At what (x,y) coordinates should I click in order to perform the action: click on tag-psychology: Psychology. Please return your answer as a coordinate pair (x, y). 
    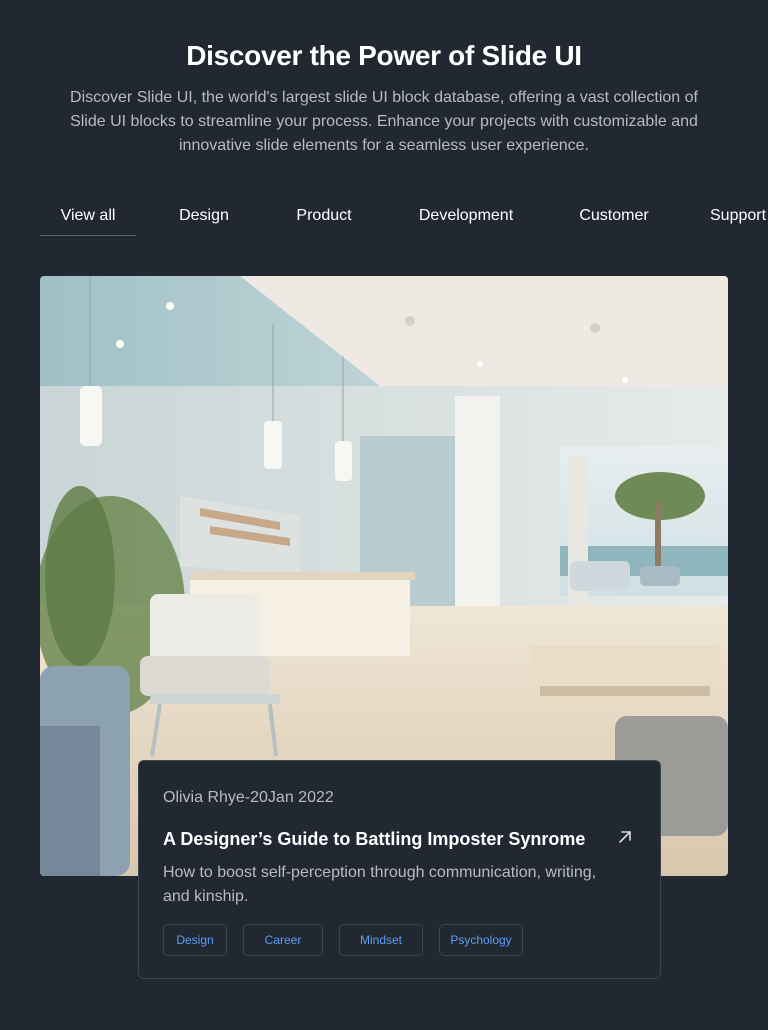
    Looking at the image, I should click on (481, 940).